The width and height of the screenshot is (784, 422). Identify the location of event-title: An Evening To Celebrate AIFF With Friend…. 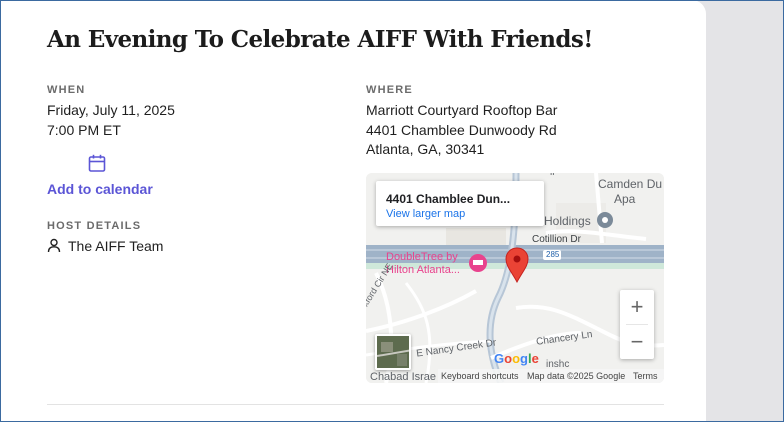
(320, 39).